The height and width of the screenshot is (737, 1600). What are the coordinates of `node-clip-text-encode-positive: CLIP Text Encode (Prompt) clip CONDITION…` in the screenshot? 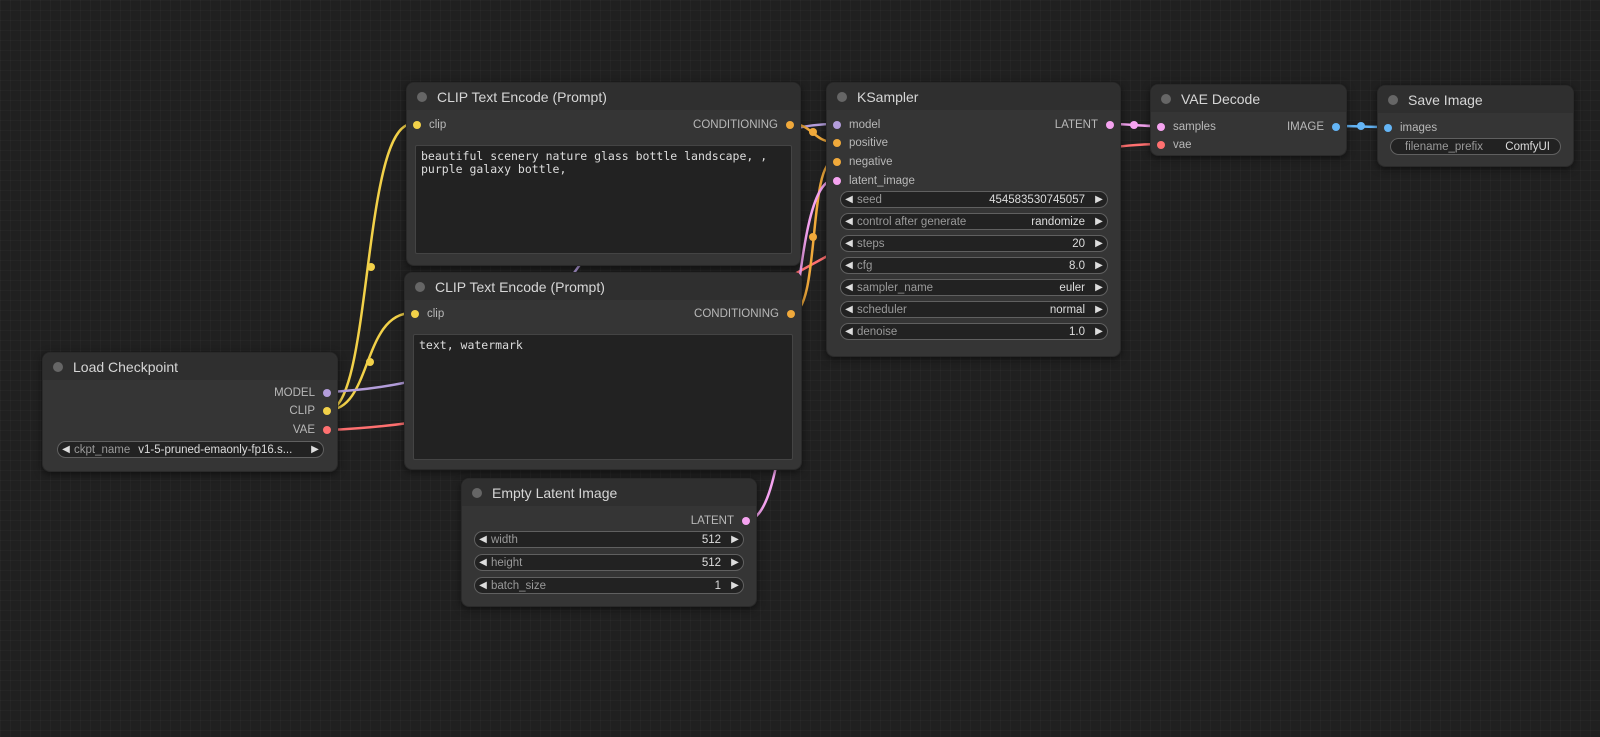 It's located at (603, 174).